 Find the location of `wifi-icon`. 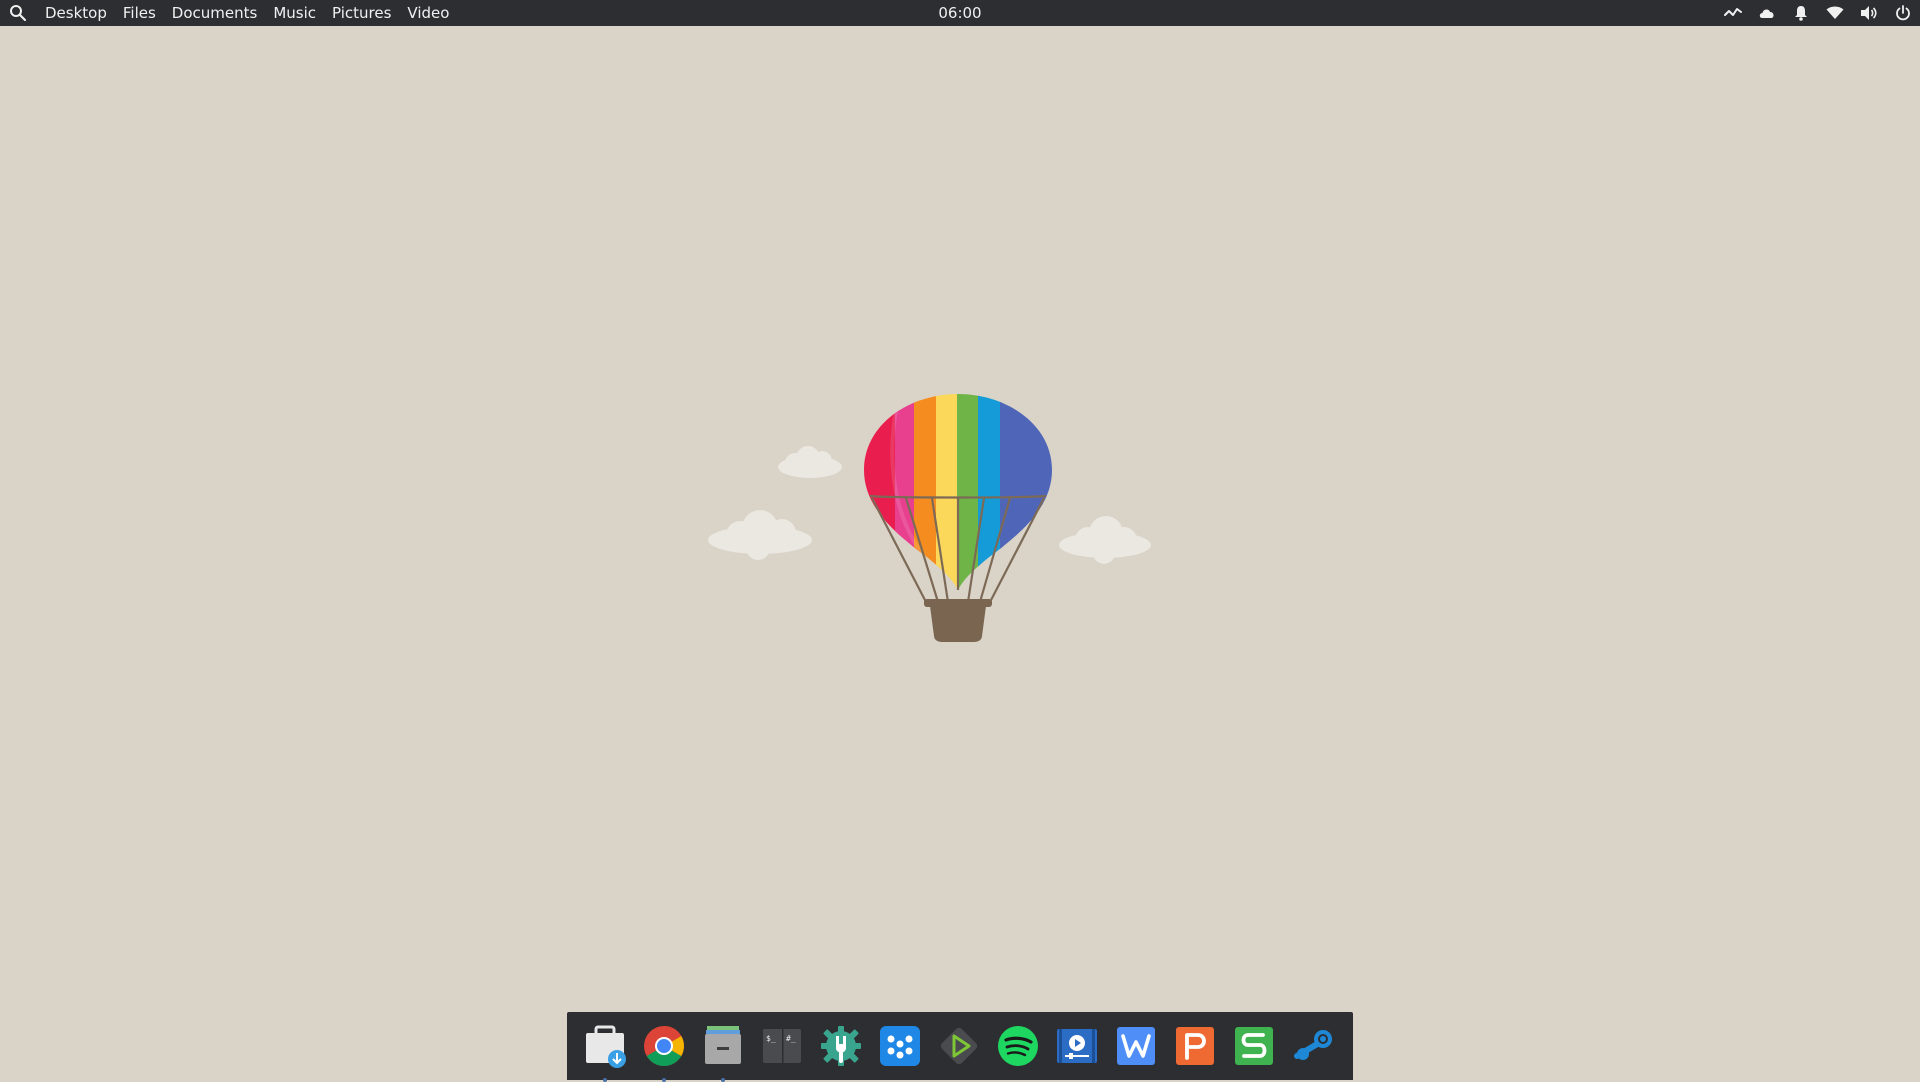

wifi-icon is located at coordinates (1835, 13).